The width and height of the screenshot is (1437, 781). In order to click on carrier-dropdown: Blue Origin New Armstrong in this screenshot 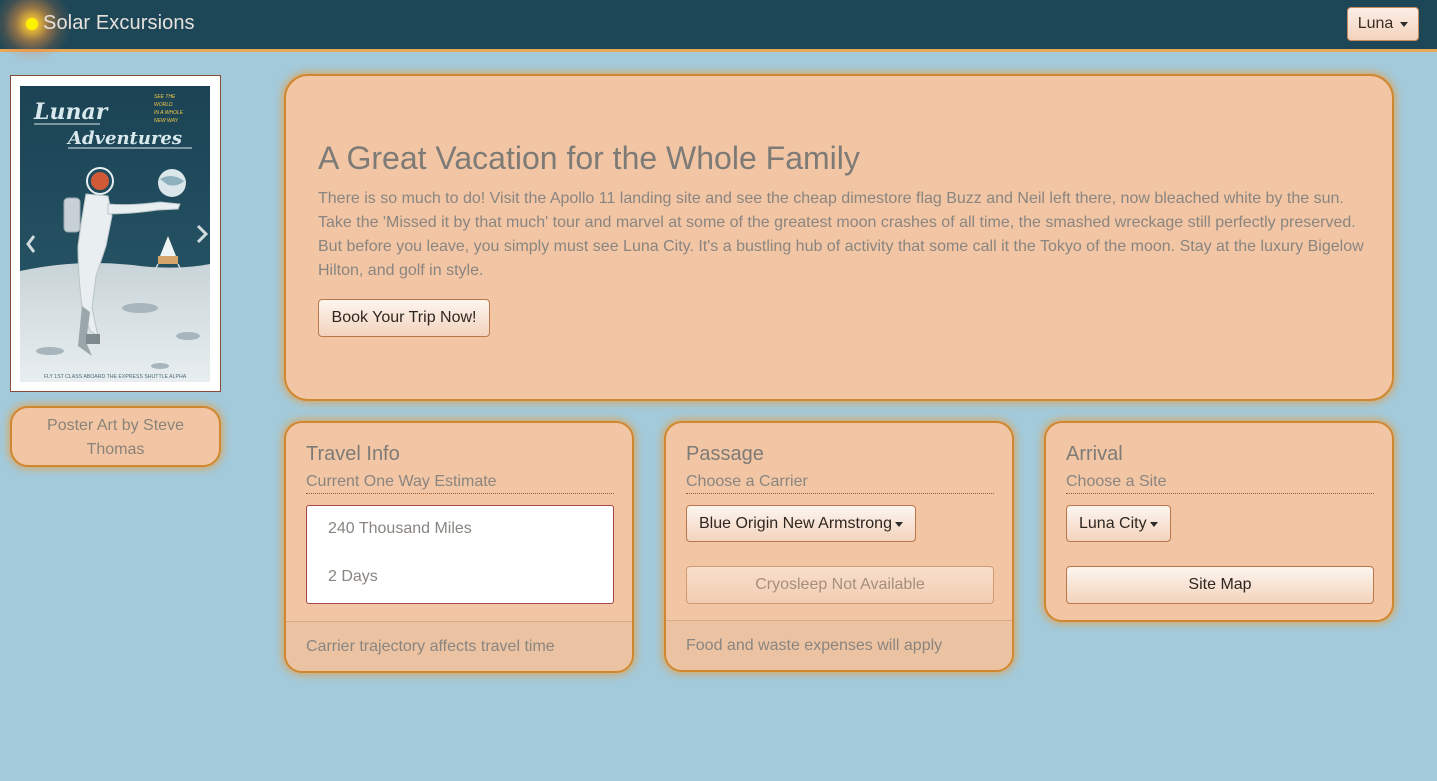, I will do `click(801, 523)`.